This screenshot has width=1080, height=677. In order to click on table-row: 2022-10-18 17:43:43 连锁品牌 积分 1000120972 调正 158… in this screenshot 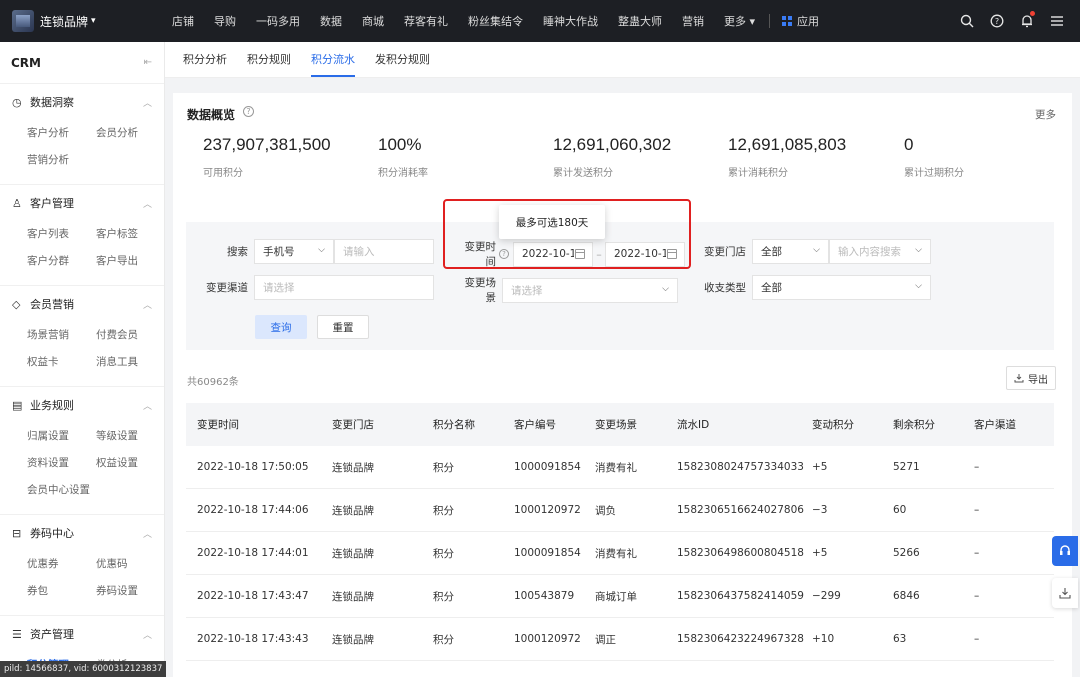, I will do `click(620, 639)`.